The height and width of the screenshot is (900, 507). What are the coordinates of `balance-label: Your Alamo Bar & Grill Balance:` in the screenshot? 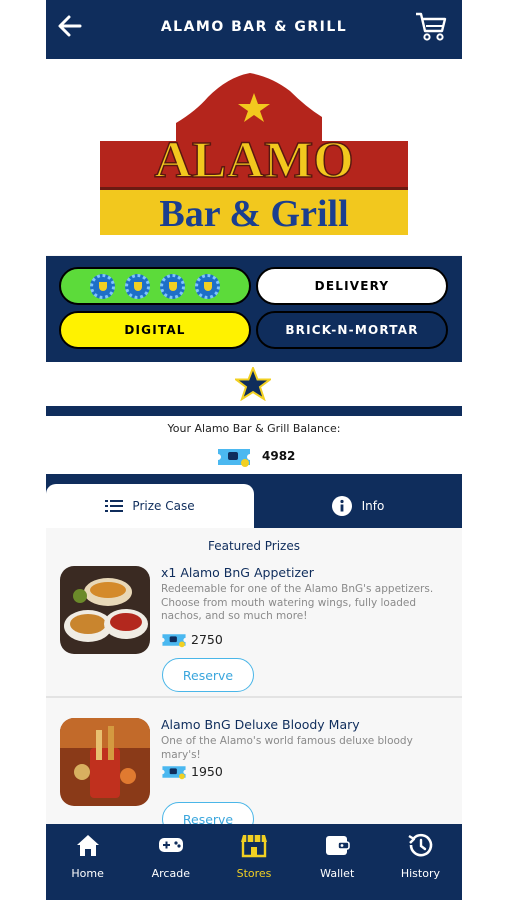 It's located at (254, 428).